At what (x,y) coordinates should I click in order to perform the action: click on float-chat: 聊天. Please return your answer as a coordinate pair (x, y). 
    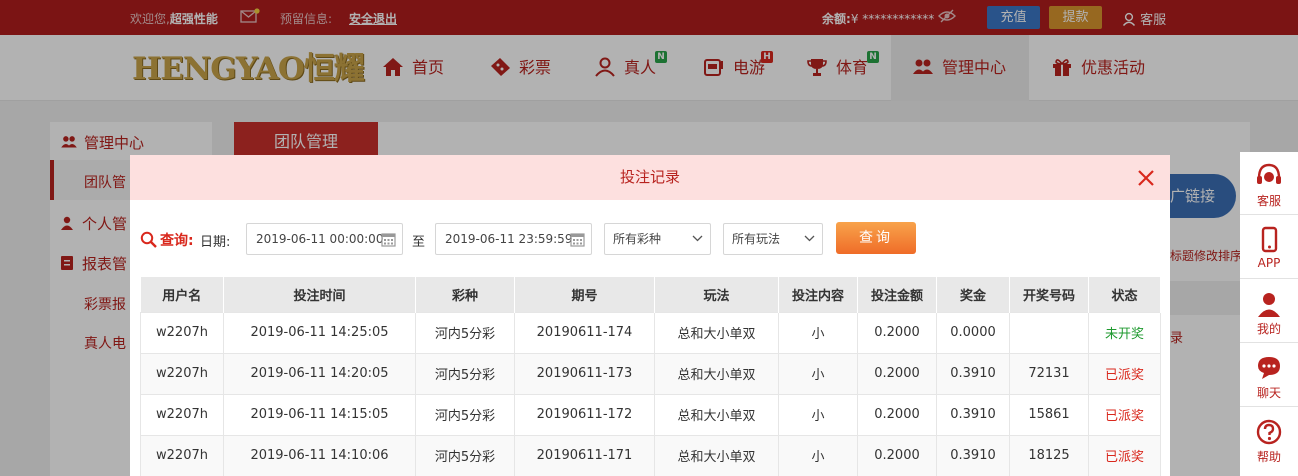
    Looking at the image, I should click on (1269, 375).